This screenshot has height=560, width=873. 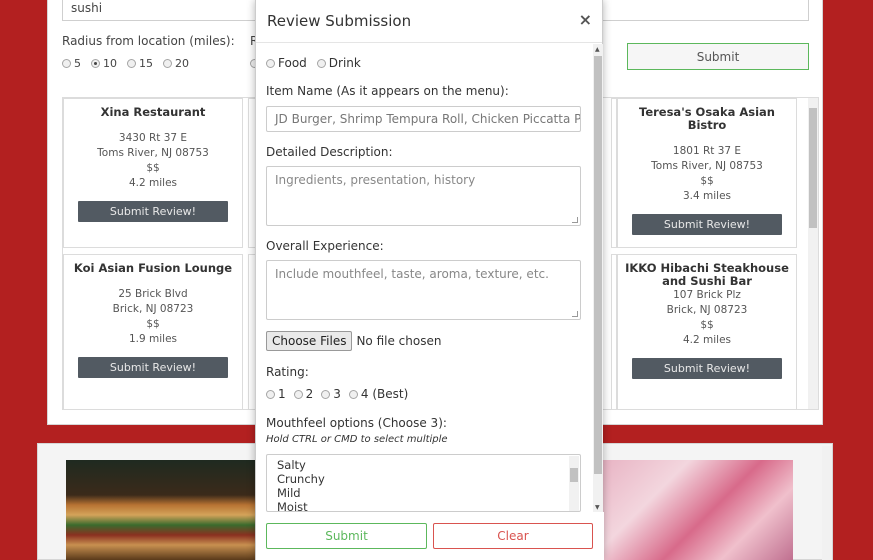 I want to click on select-scrollbar, so click(x=574, y=483).